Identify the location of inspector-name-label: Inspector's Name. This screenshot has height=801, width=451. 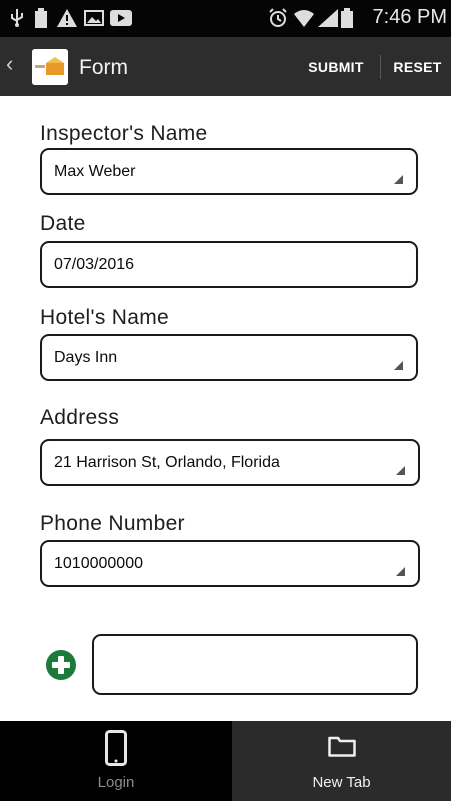
(124, 133).